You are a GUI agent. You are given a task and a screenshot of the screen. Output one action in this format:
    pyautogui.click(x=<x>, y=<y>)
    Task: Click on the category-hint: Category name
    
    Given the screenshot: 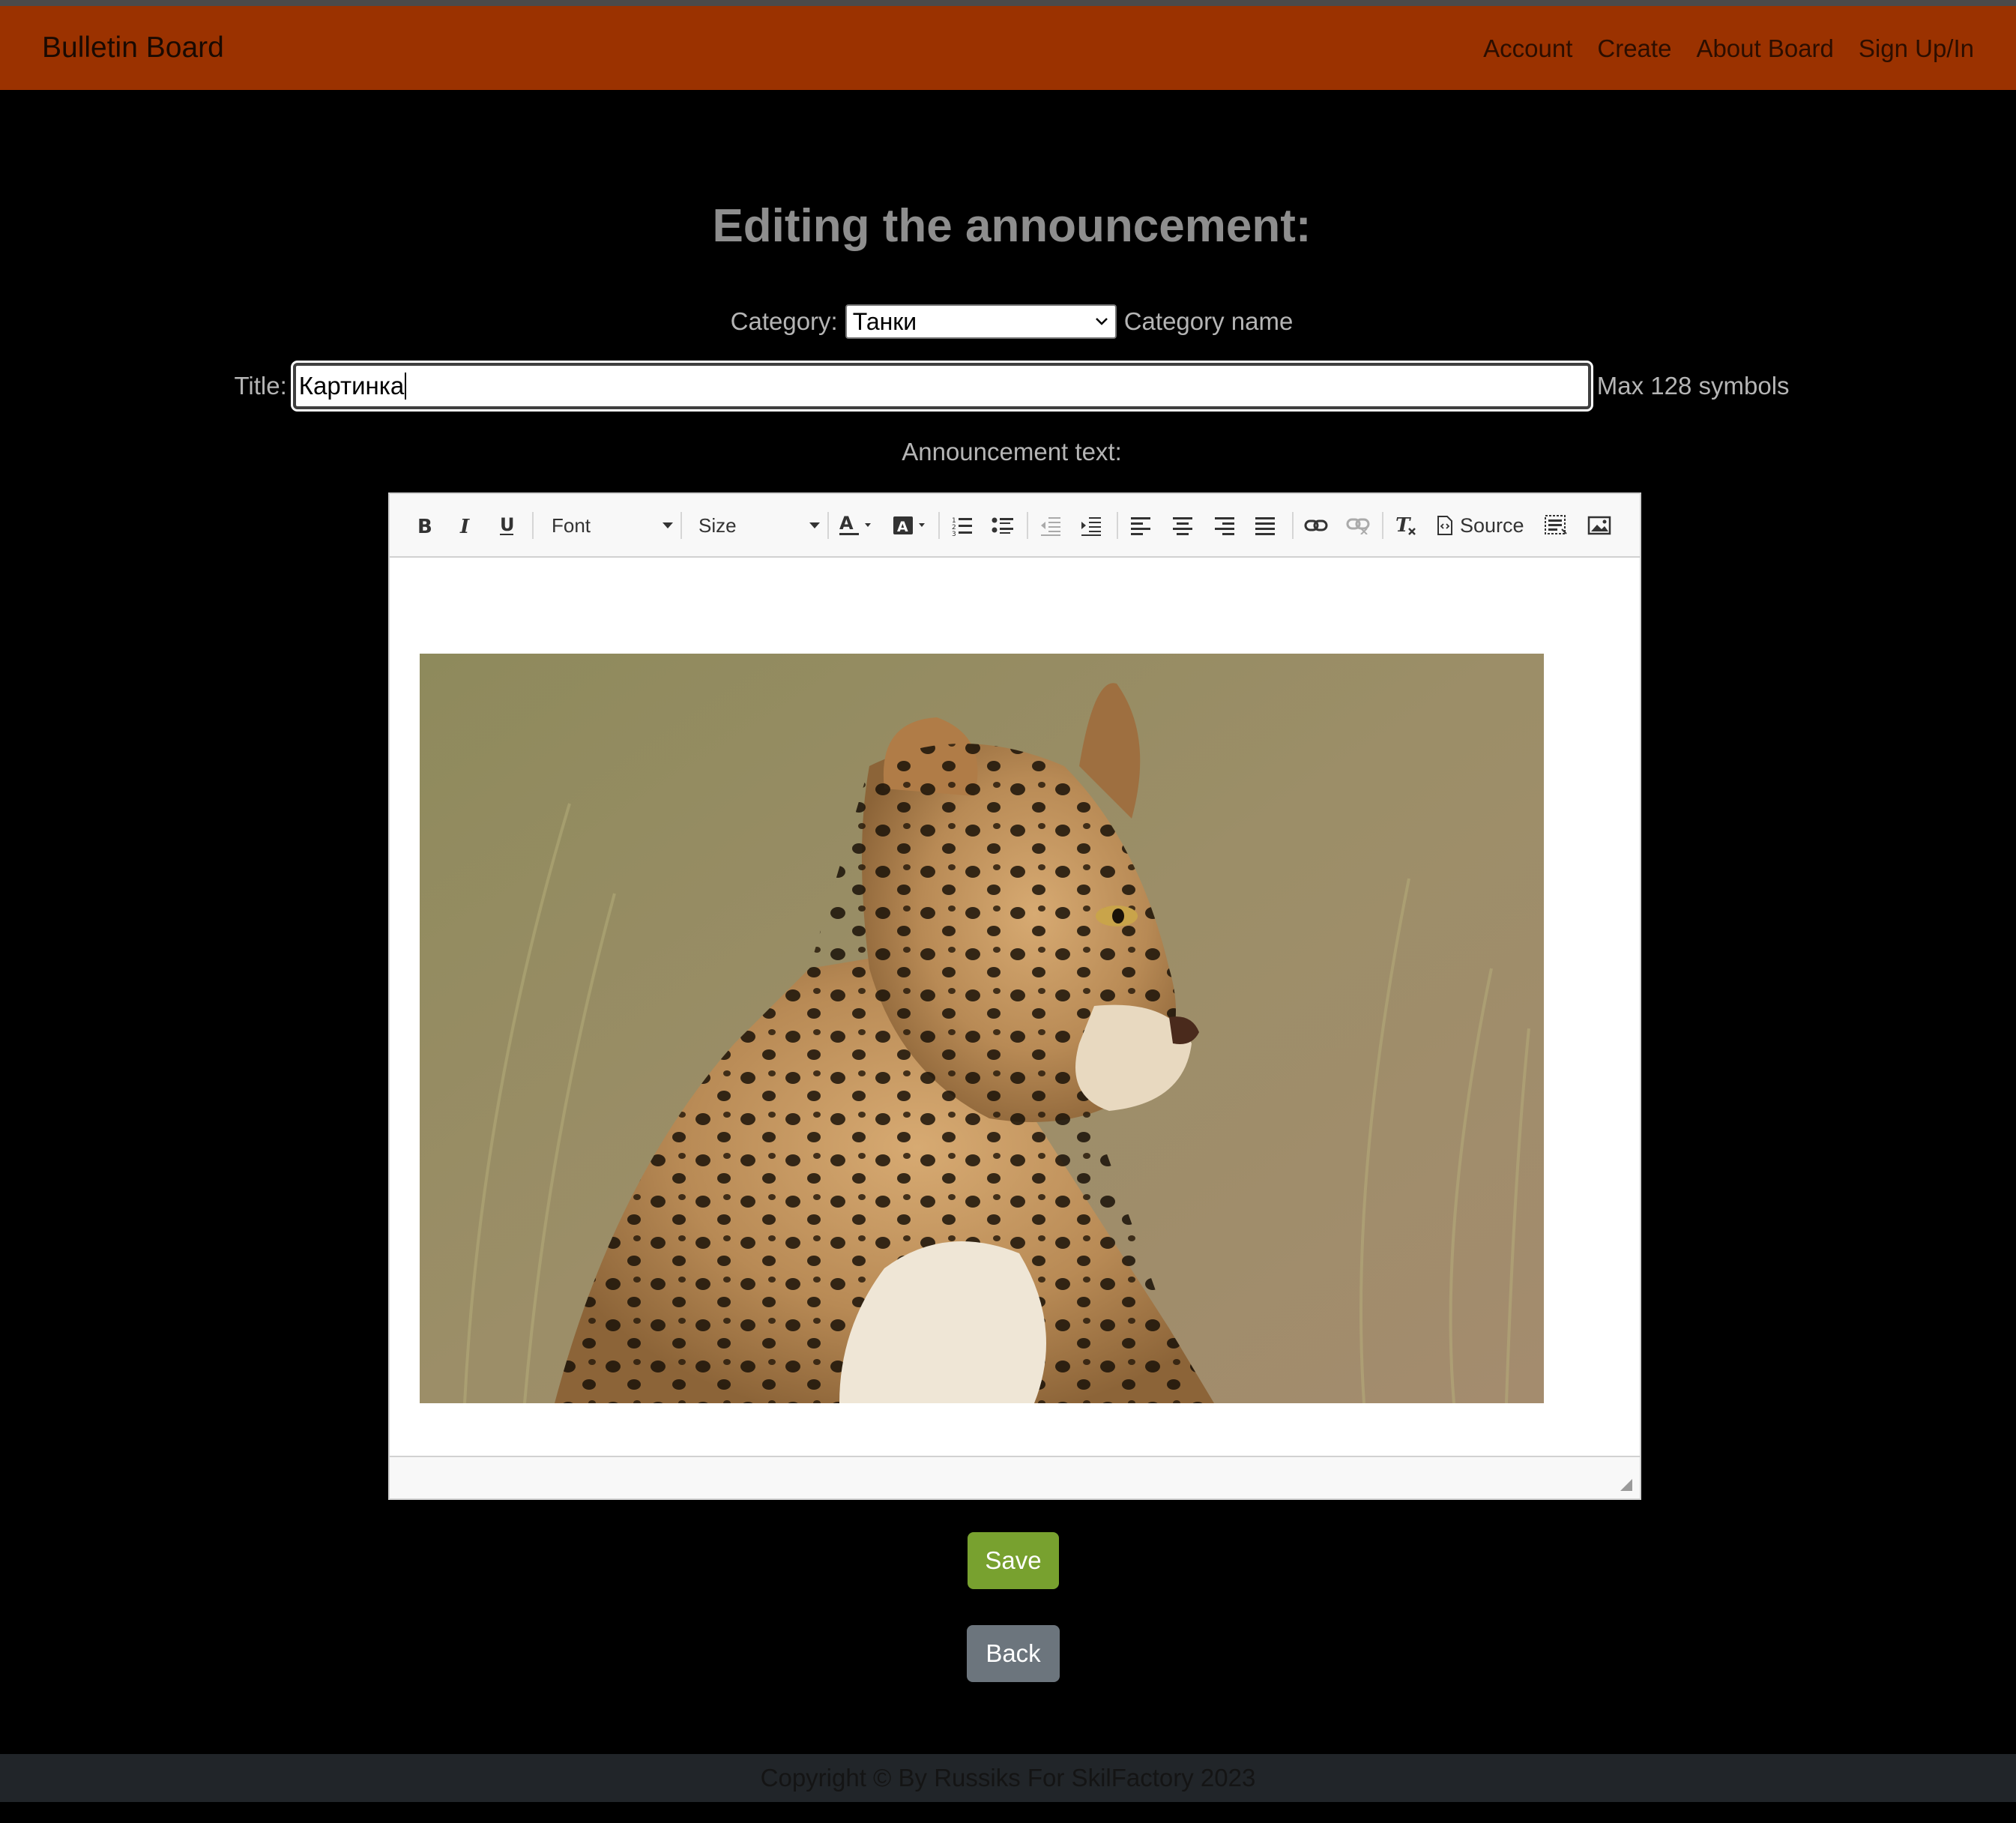 What is the action you would take?
    pyautogui.click(x=1208, y=321)
    